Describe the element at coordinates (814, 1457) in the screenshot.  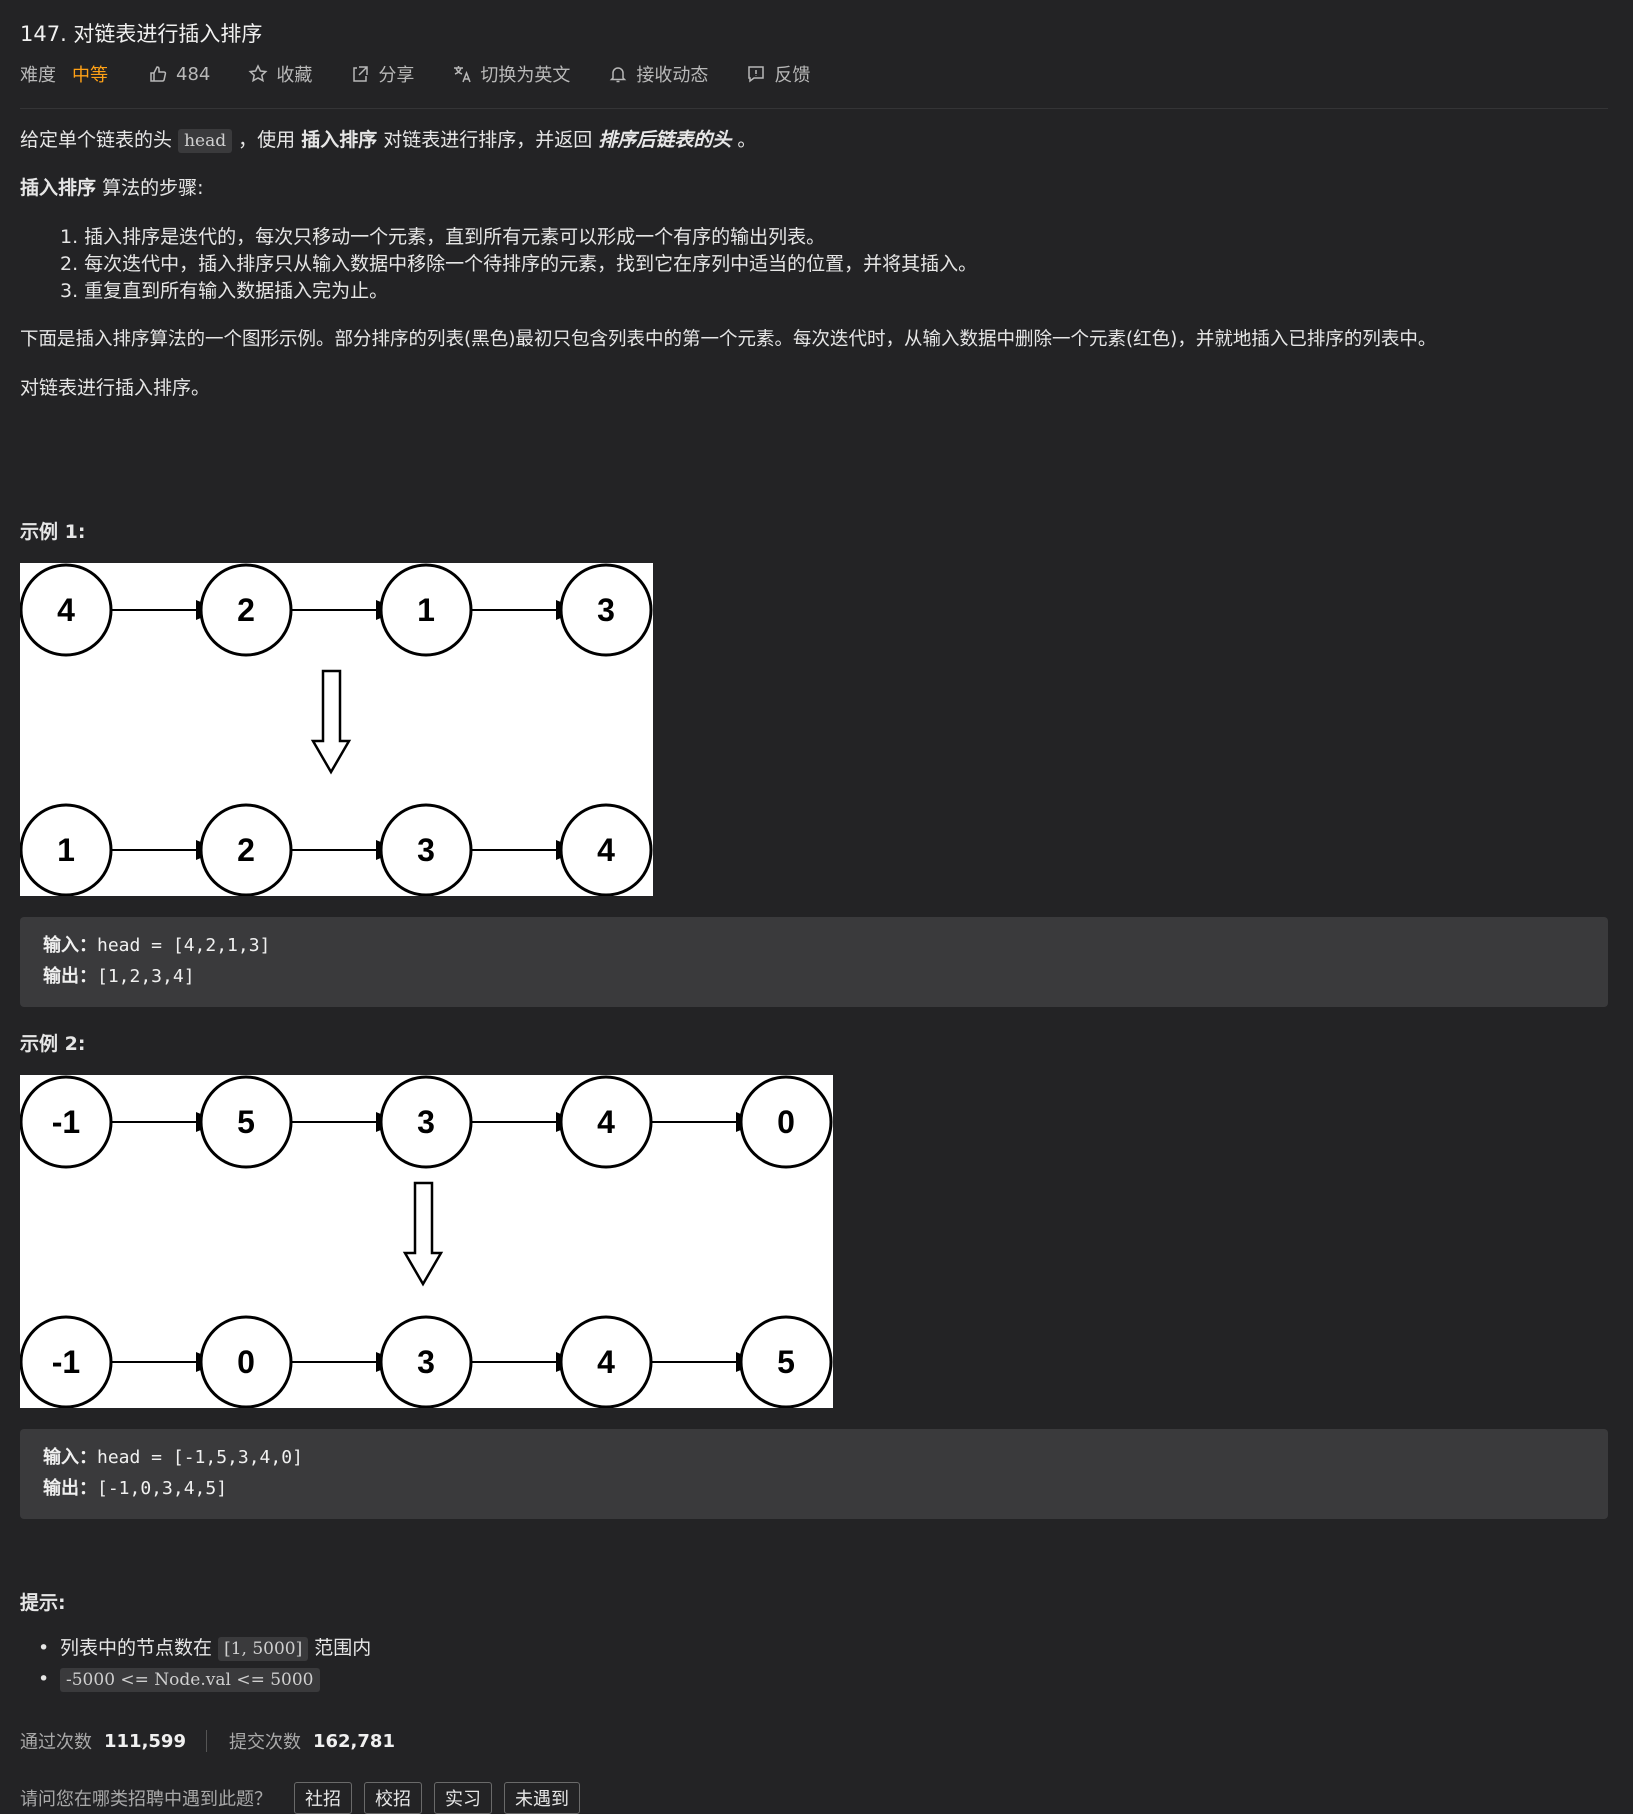
I see `example-2-input-line: 输入：head = [-1,5,3,4,0]` at that location.